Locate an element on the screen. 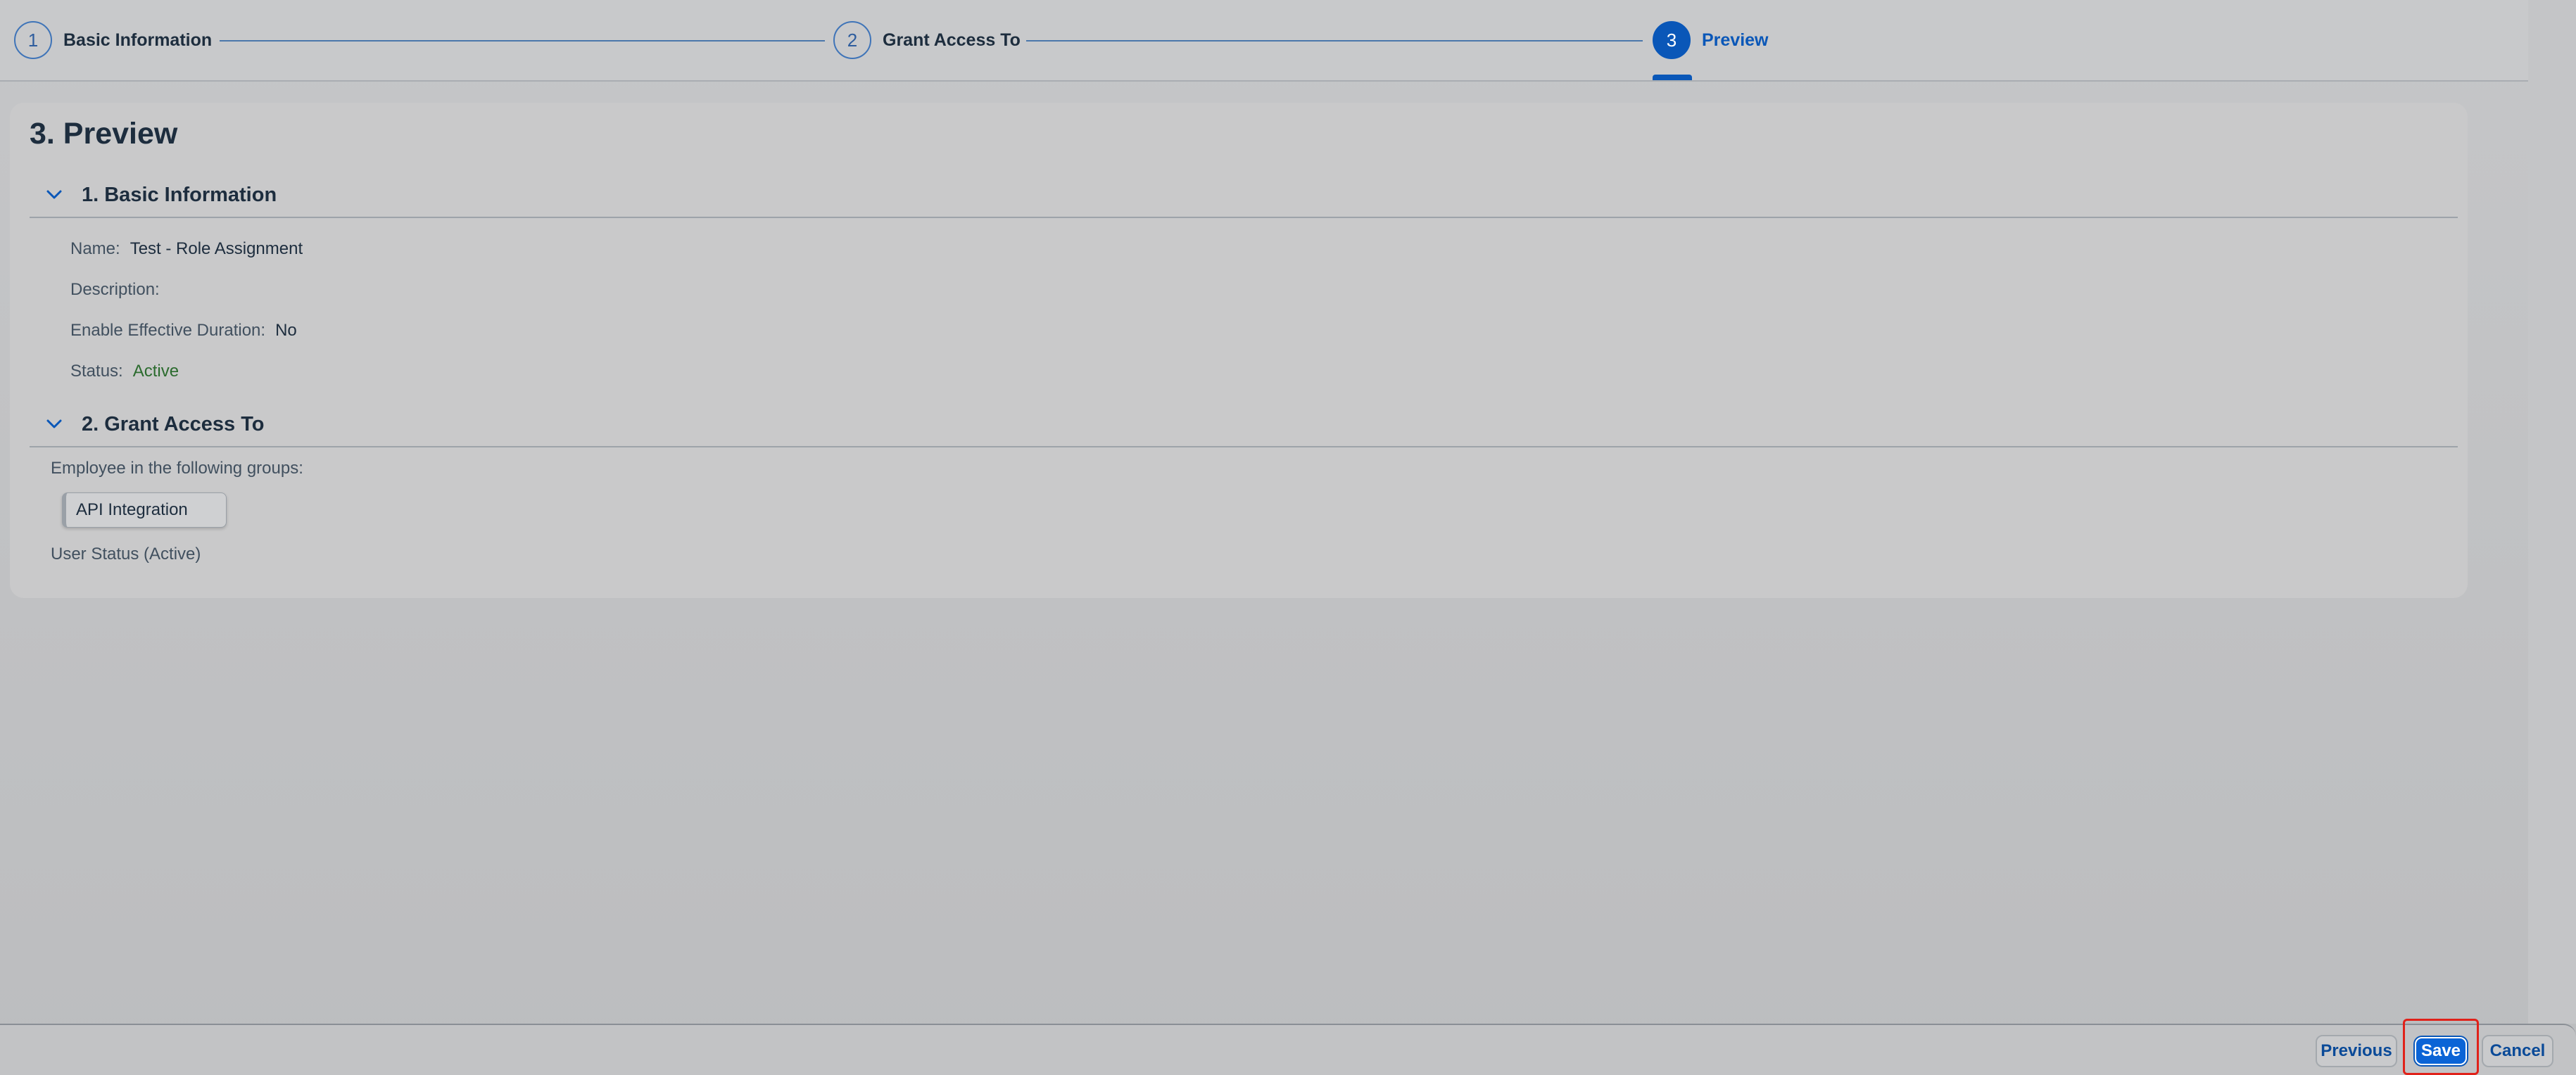 This screenshot has width=2576, height=1075. wizard-step-basic-information: 1 Basic Information is located at coordinates (113, 40).